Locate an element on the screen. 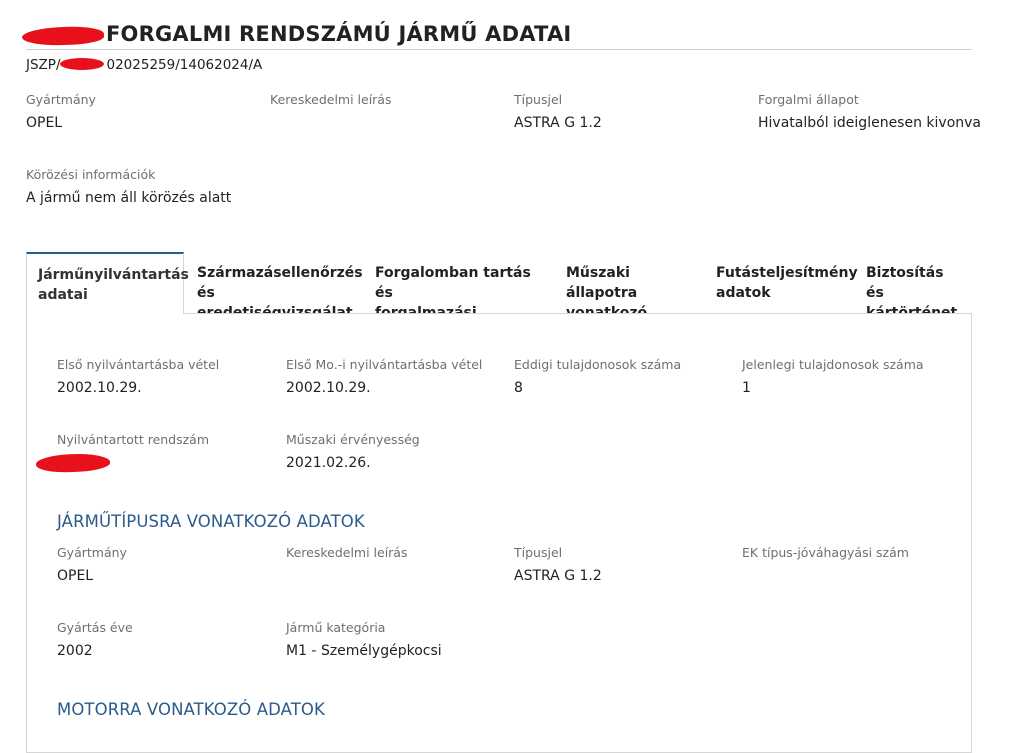 This screenshot has width=1022, height=753. page-title: FORGALMI RENDSZÁMÚ JÁRMŰ ADATAI is located at coordinates (298, 34).